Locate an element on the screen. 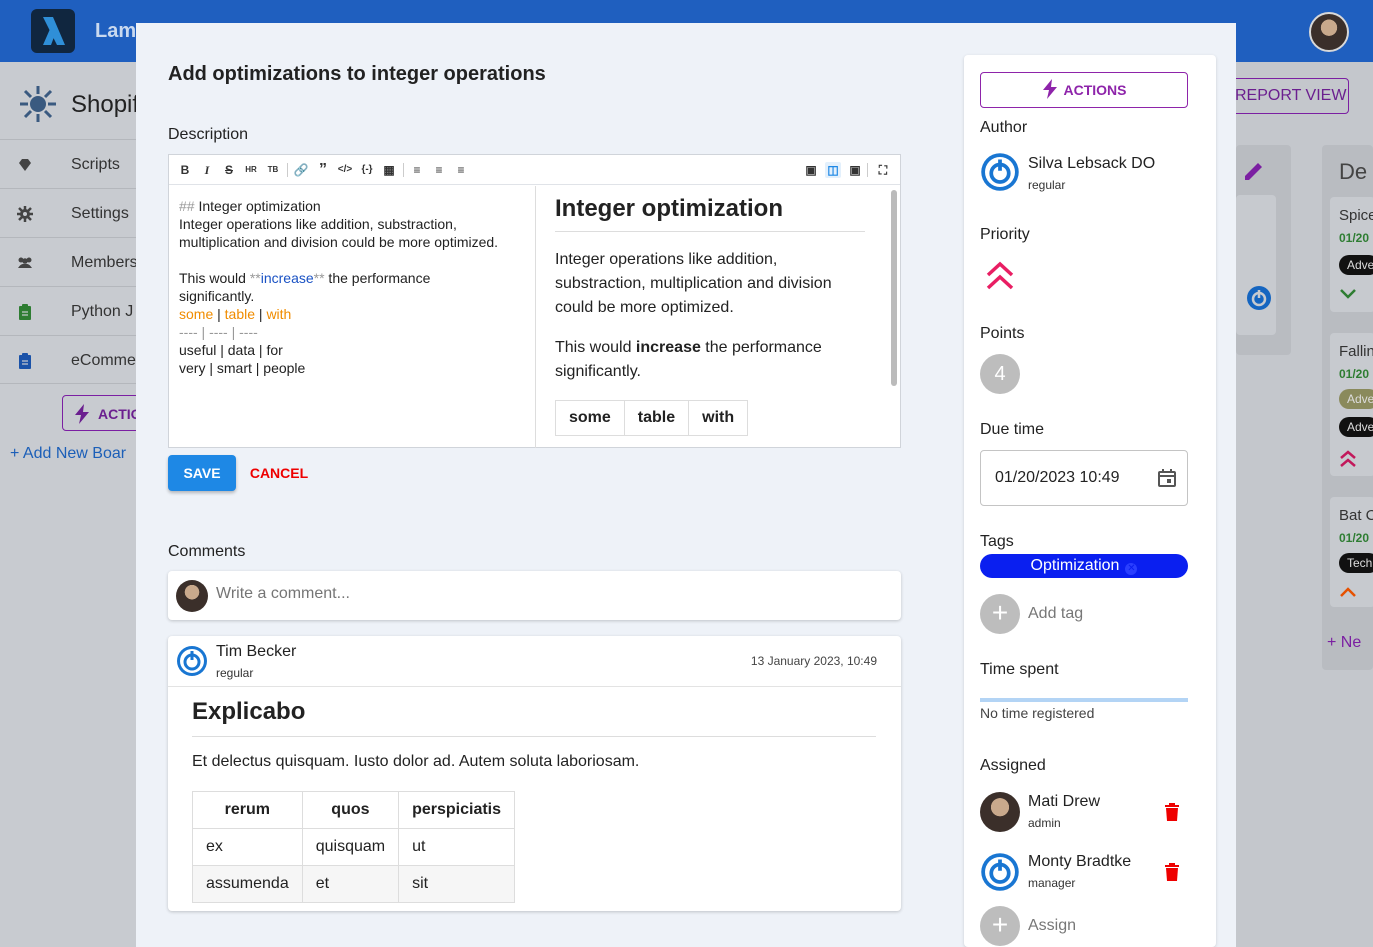 The width and height of the screenshot is (1373, 947). comment-input is located at coordinates (551, 594).